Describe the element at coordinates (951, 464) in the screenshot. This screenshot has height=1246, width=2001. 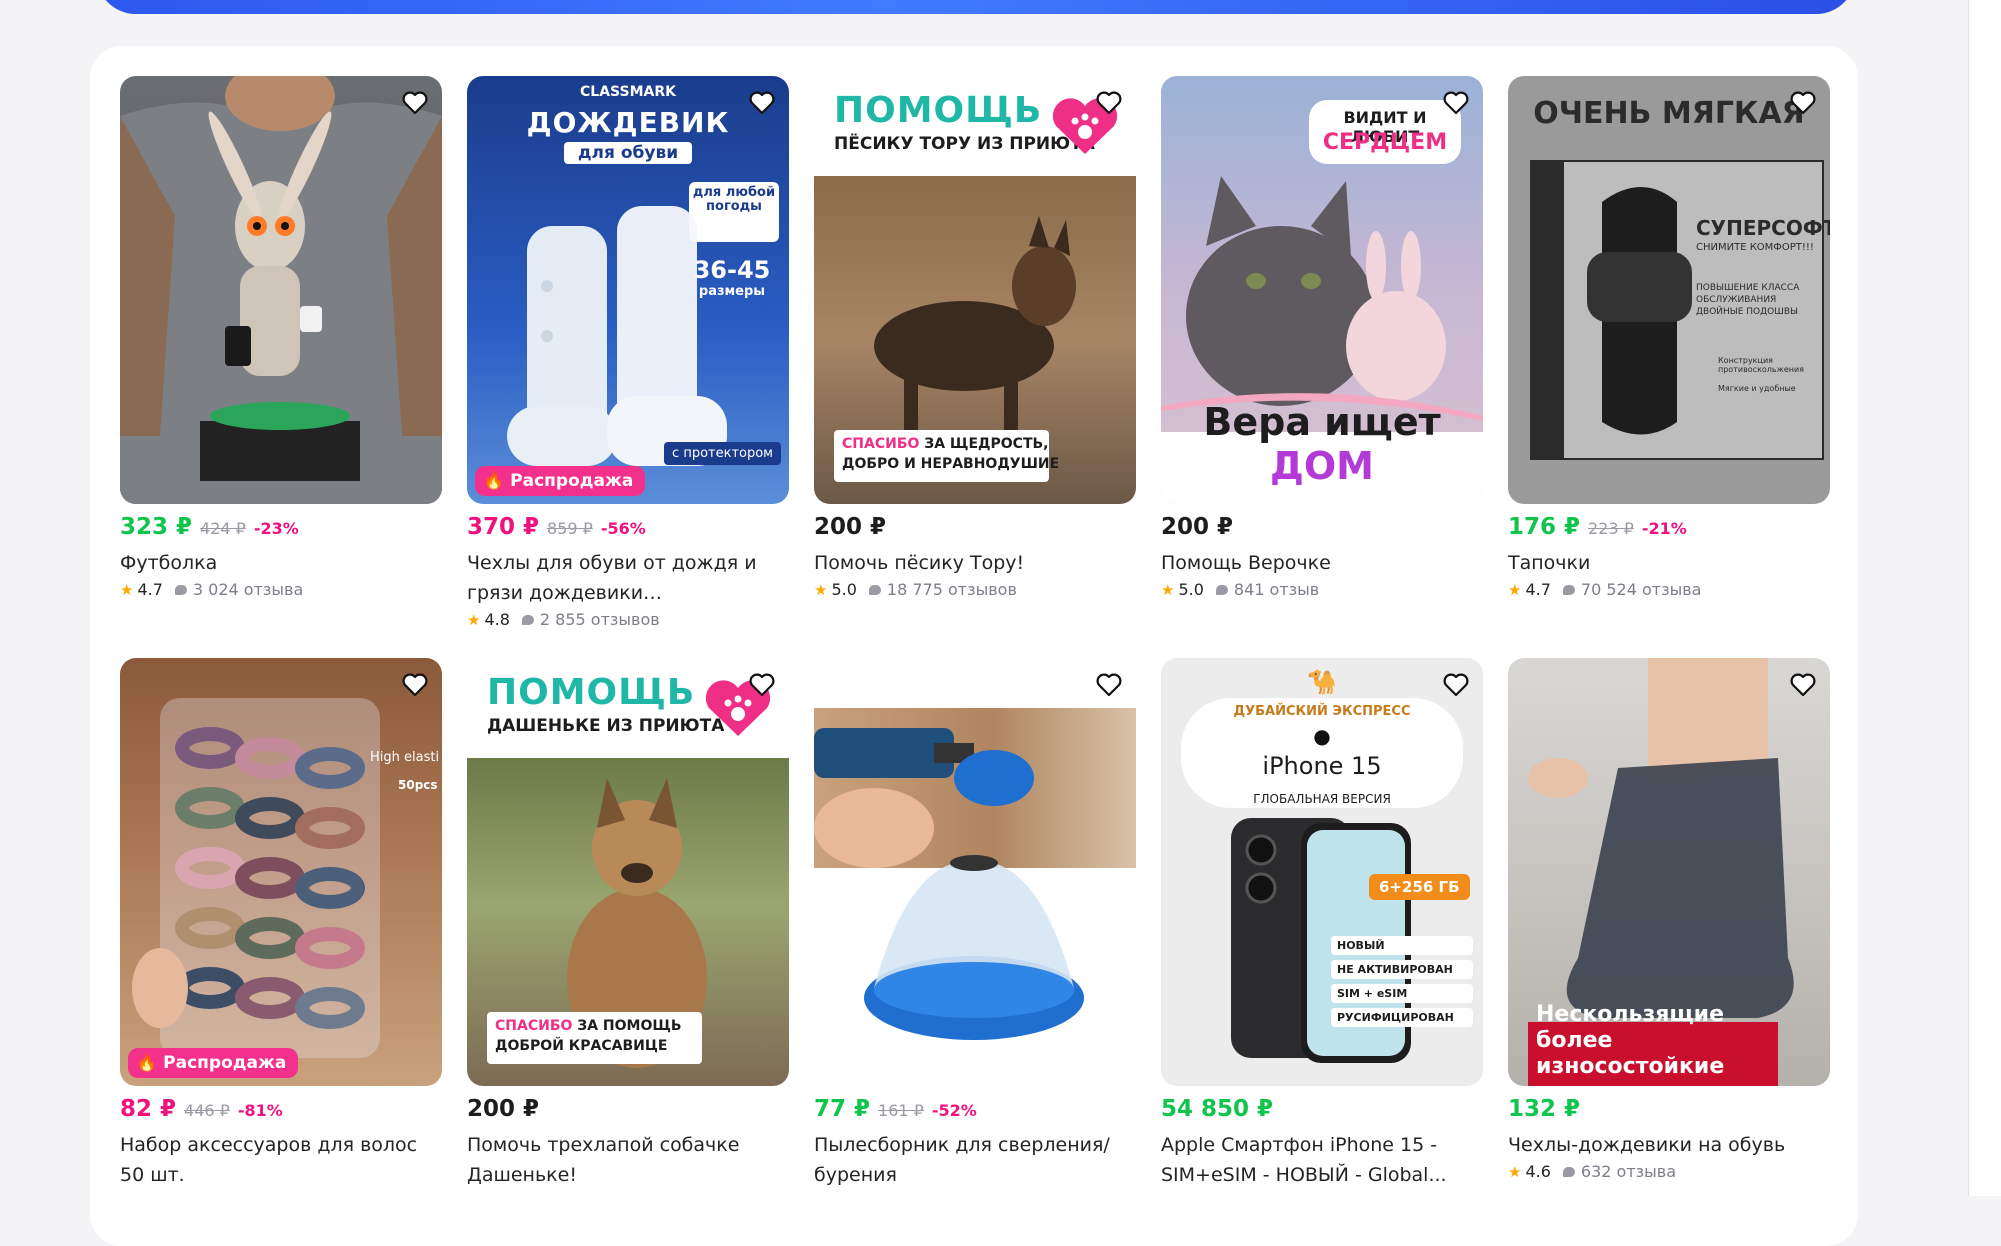
I see `thanks-line-2: ДОБРО И НЕРАВНОДУШИЕ` at that location.